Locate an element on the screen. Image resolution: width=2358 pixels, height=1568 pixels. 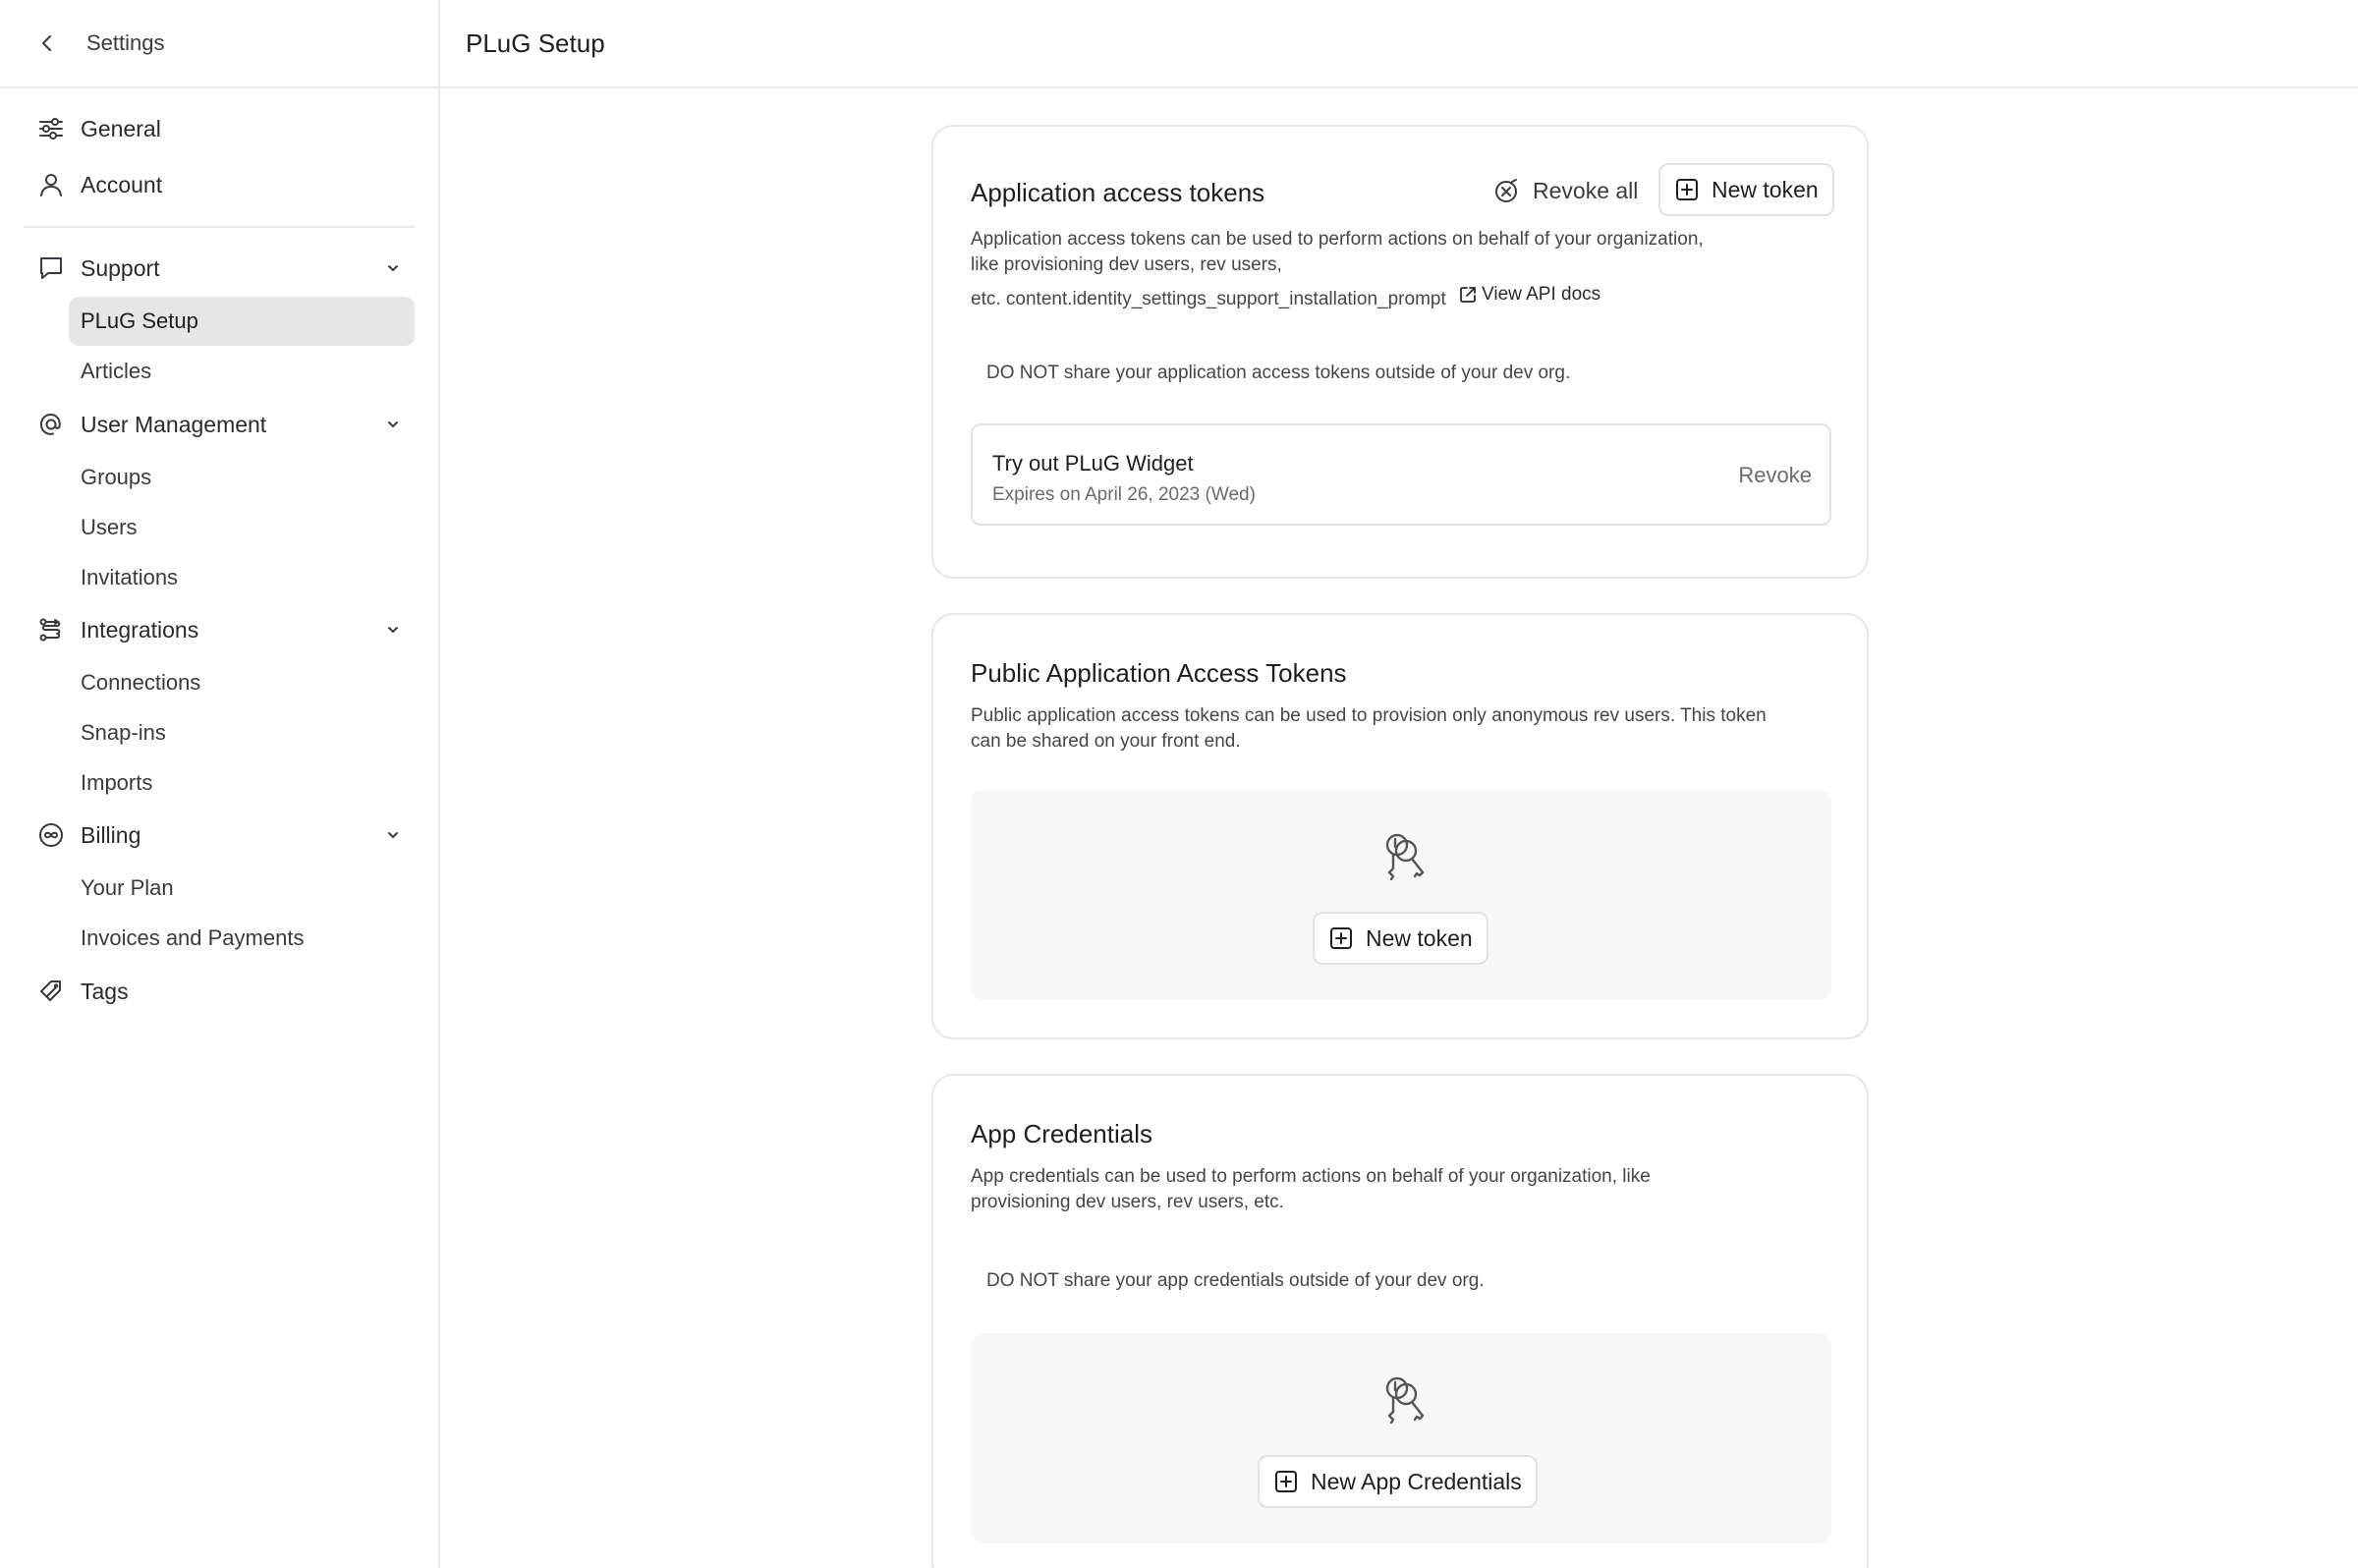
sidebar-item-label: Your Plan is located at coordinates (127, 887).